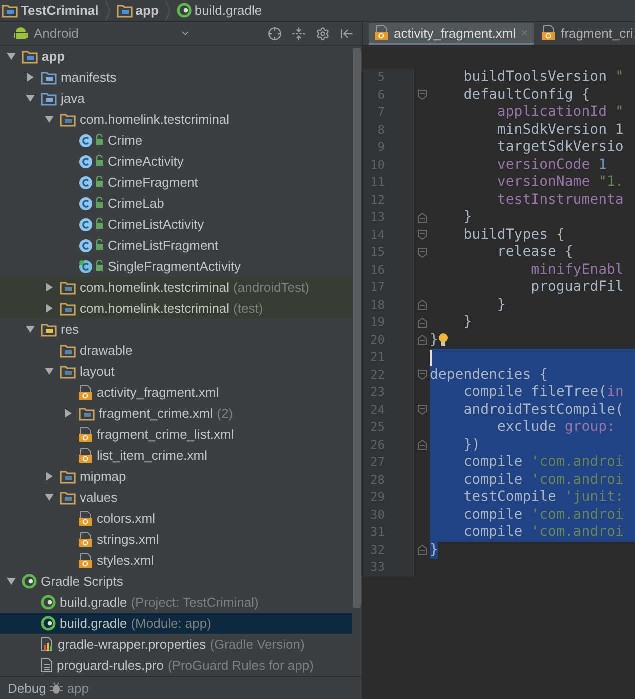 The height and width of the screenshot is (699, 635). I want to click on tree-item: java, so click(176, 98).